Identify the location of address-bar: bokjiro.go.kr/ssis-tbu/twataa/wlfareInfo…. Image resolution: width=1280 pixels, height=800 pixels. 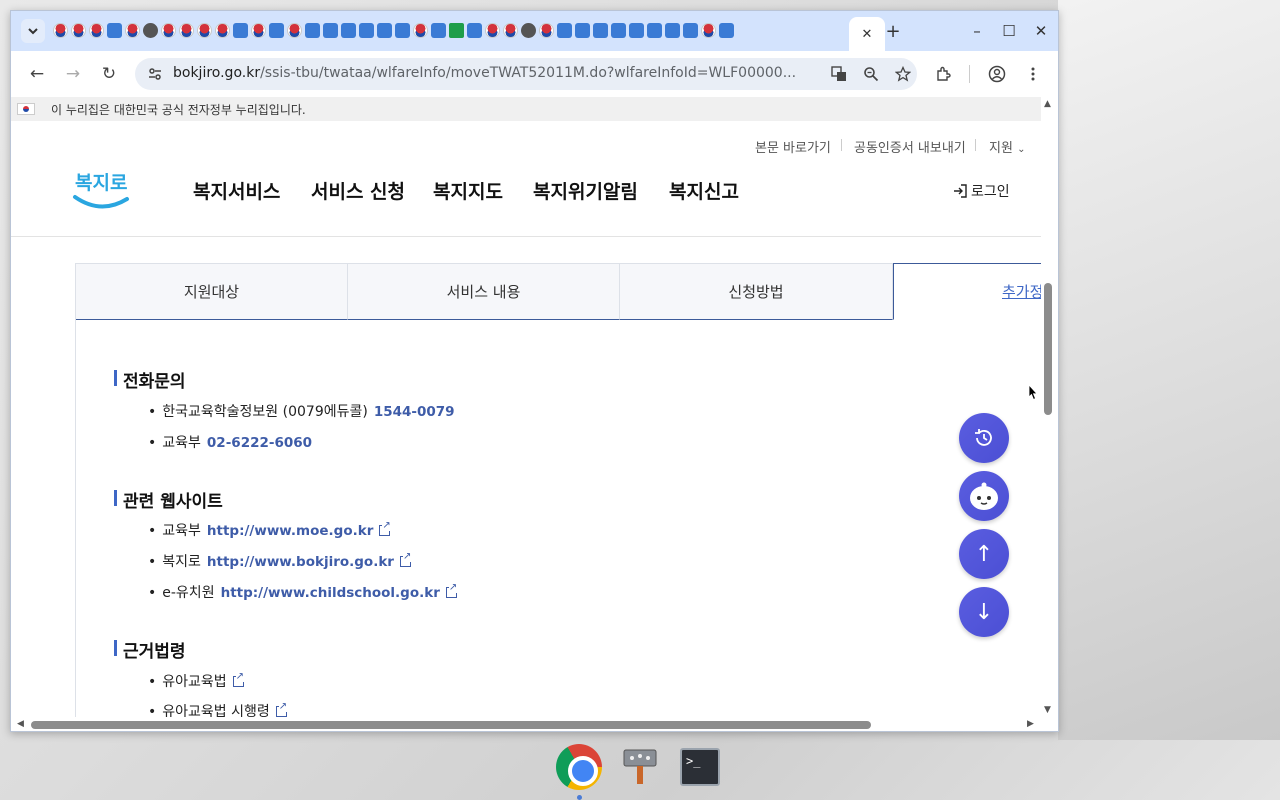
(526, 74).